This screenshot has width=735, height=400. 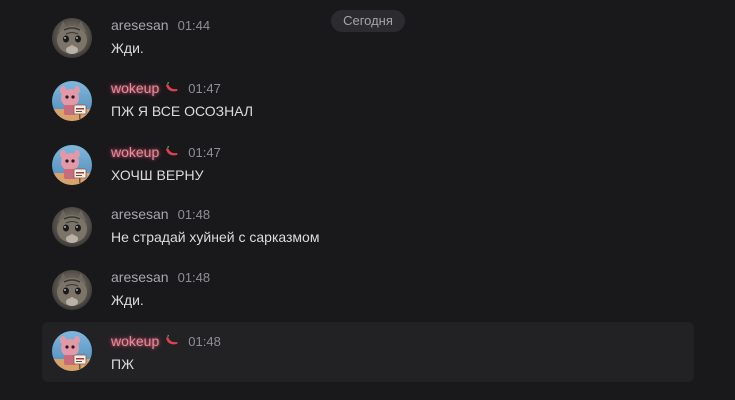 I want to click on message-row: aresesan 01:44 Жди., so click(x=368, y=43).